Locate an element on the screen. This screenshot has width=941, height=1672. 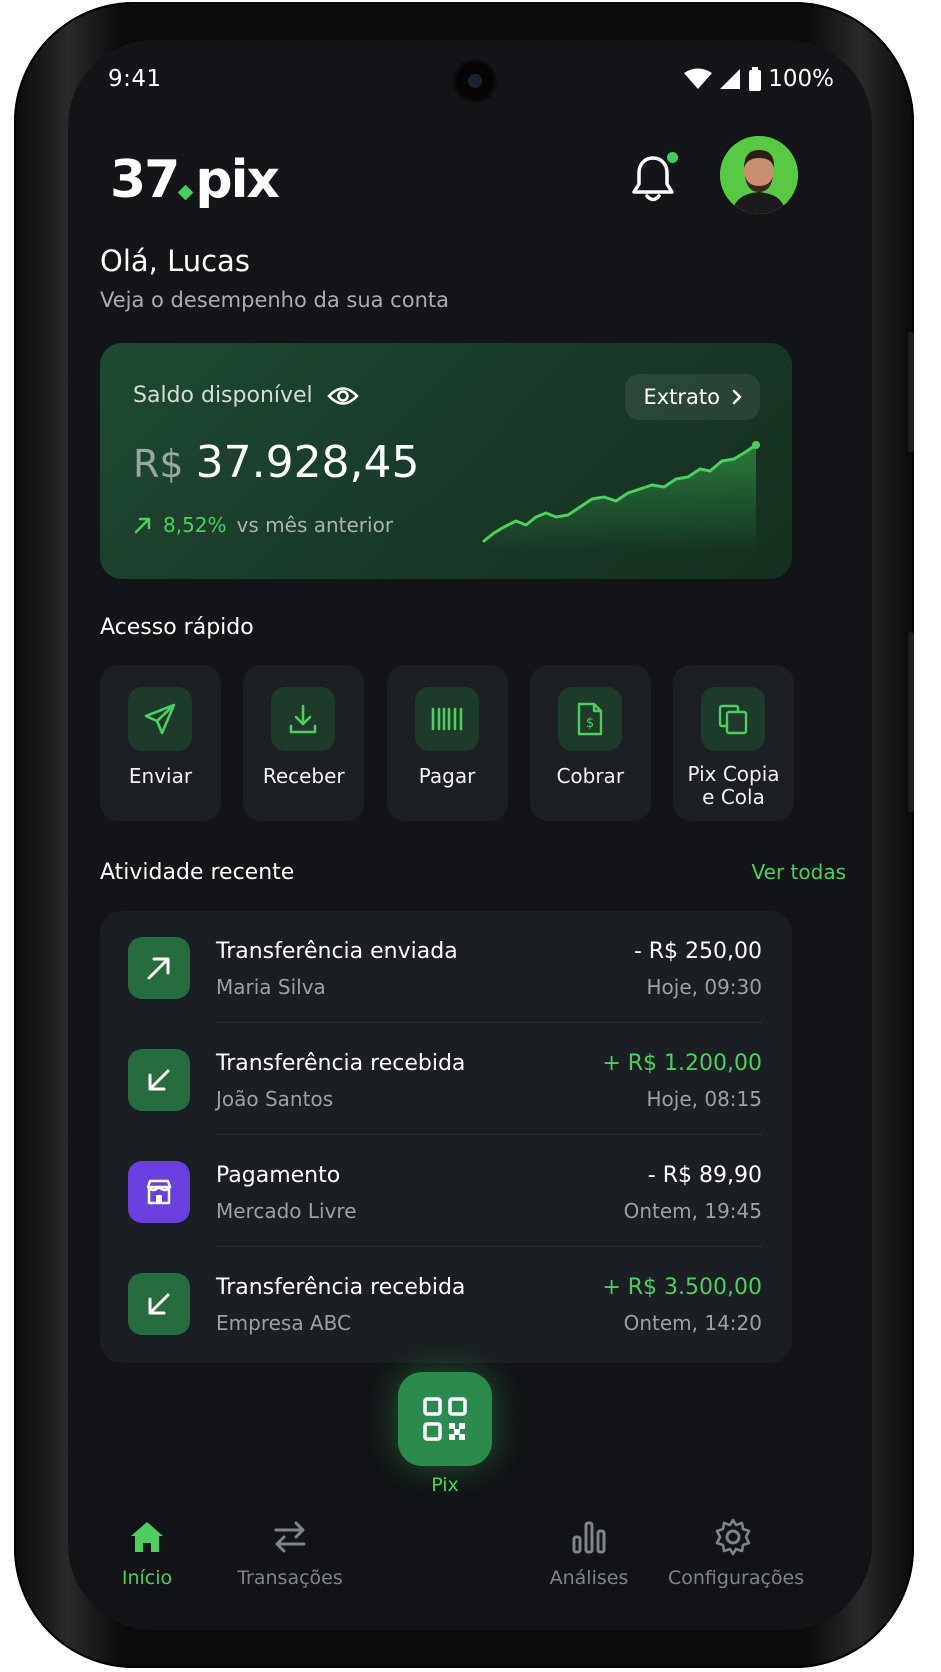
volume-button is located at coordinates (911, 722).